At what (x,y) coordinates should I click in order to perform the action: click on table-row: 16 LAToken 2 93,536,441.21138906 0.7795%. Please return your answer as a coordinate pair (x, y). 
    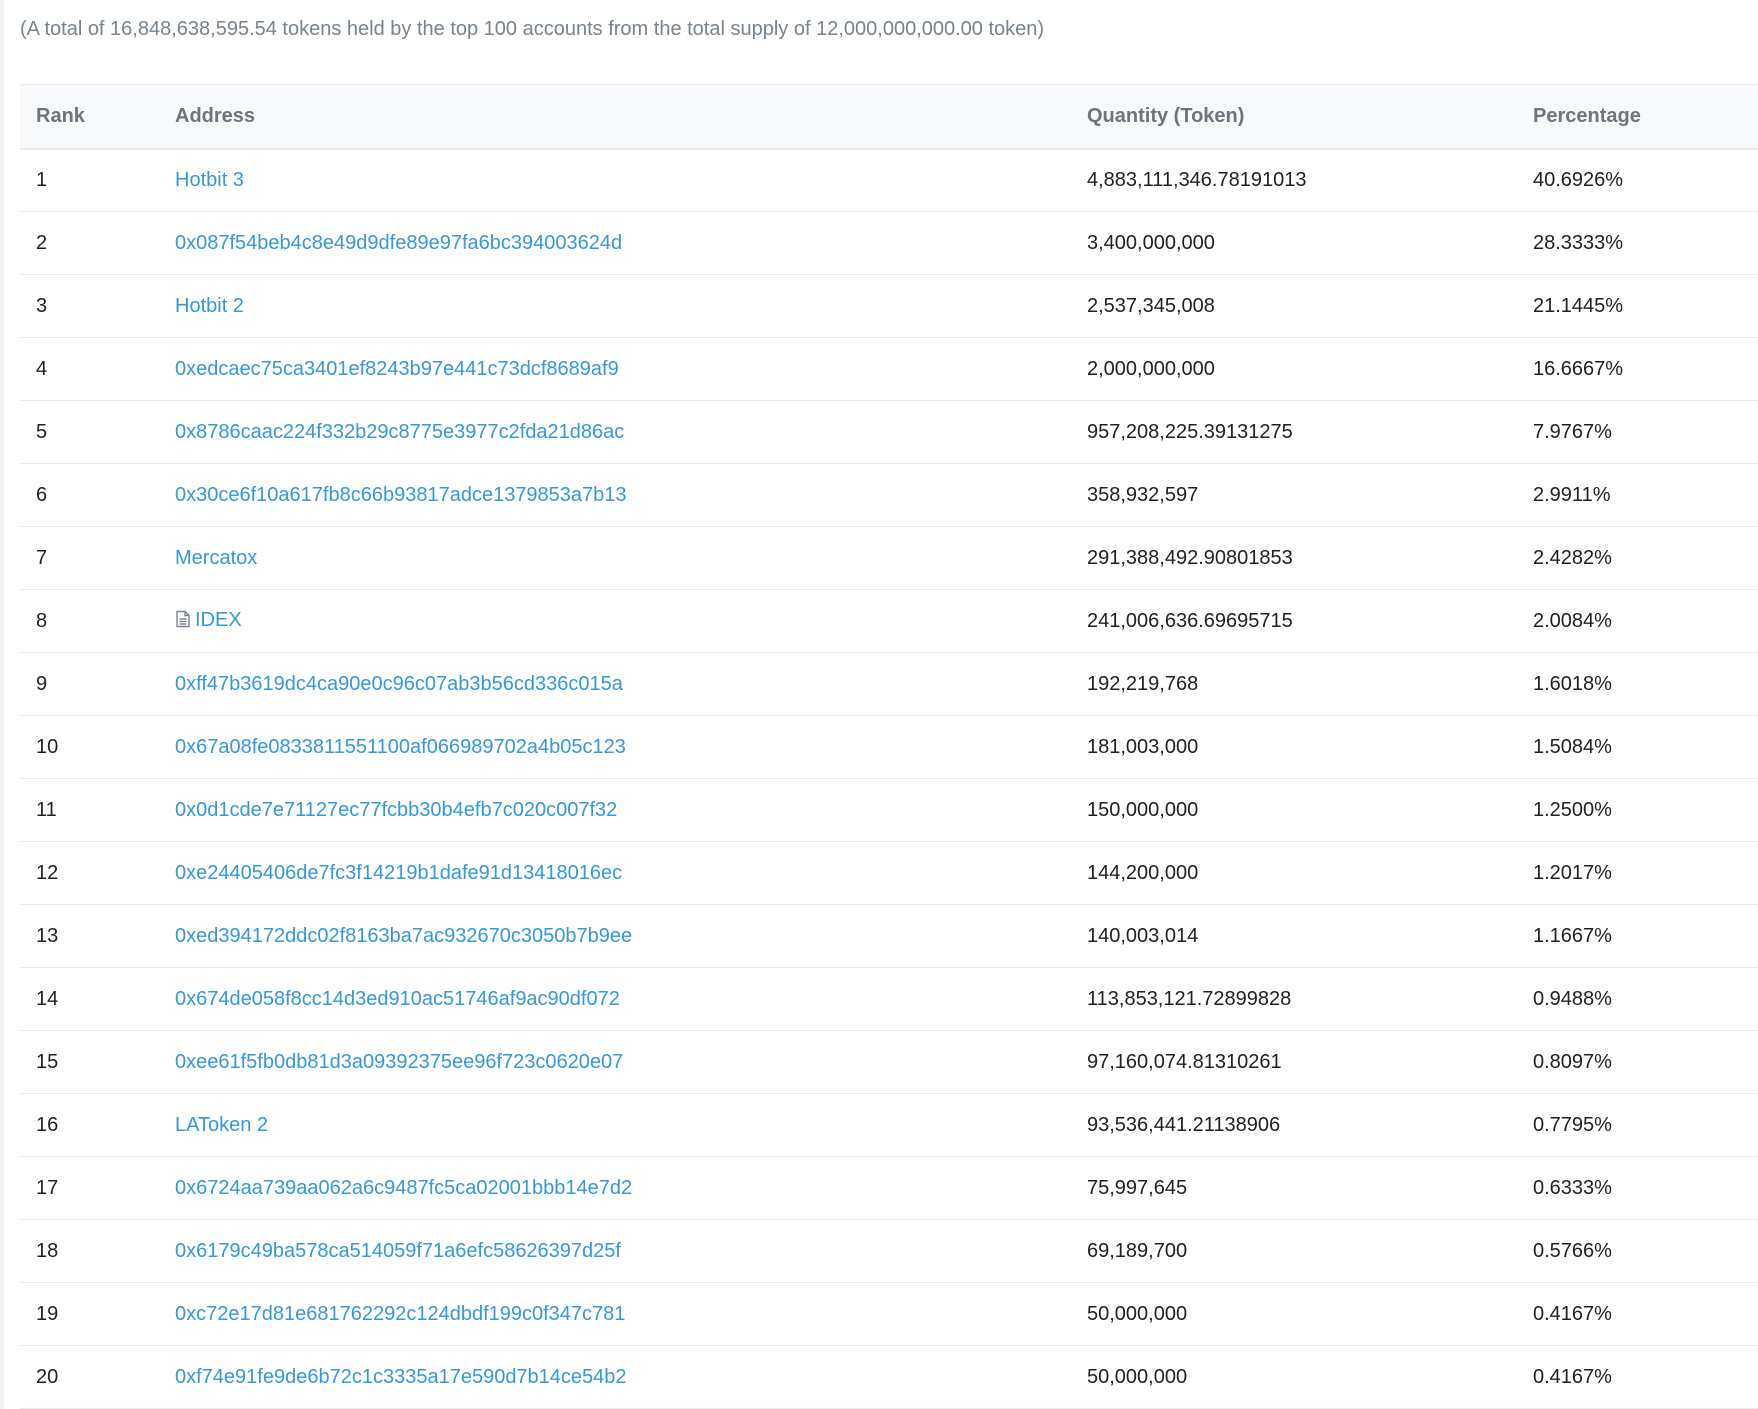
    Looking at the image, I should click on (889, 1125).